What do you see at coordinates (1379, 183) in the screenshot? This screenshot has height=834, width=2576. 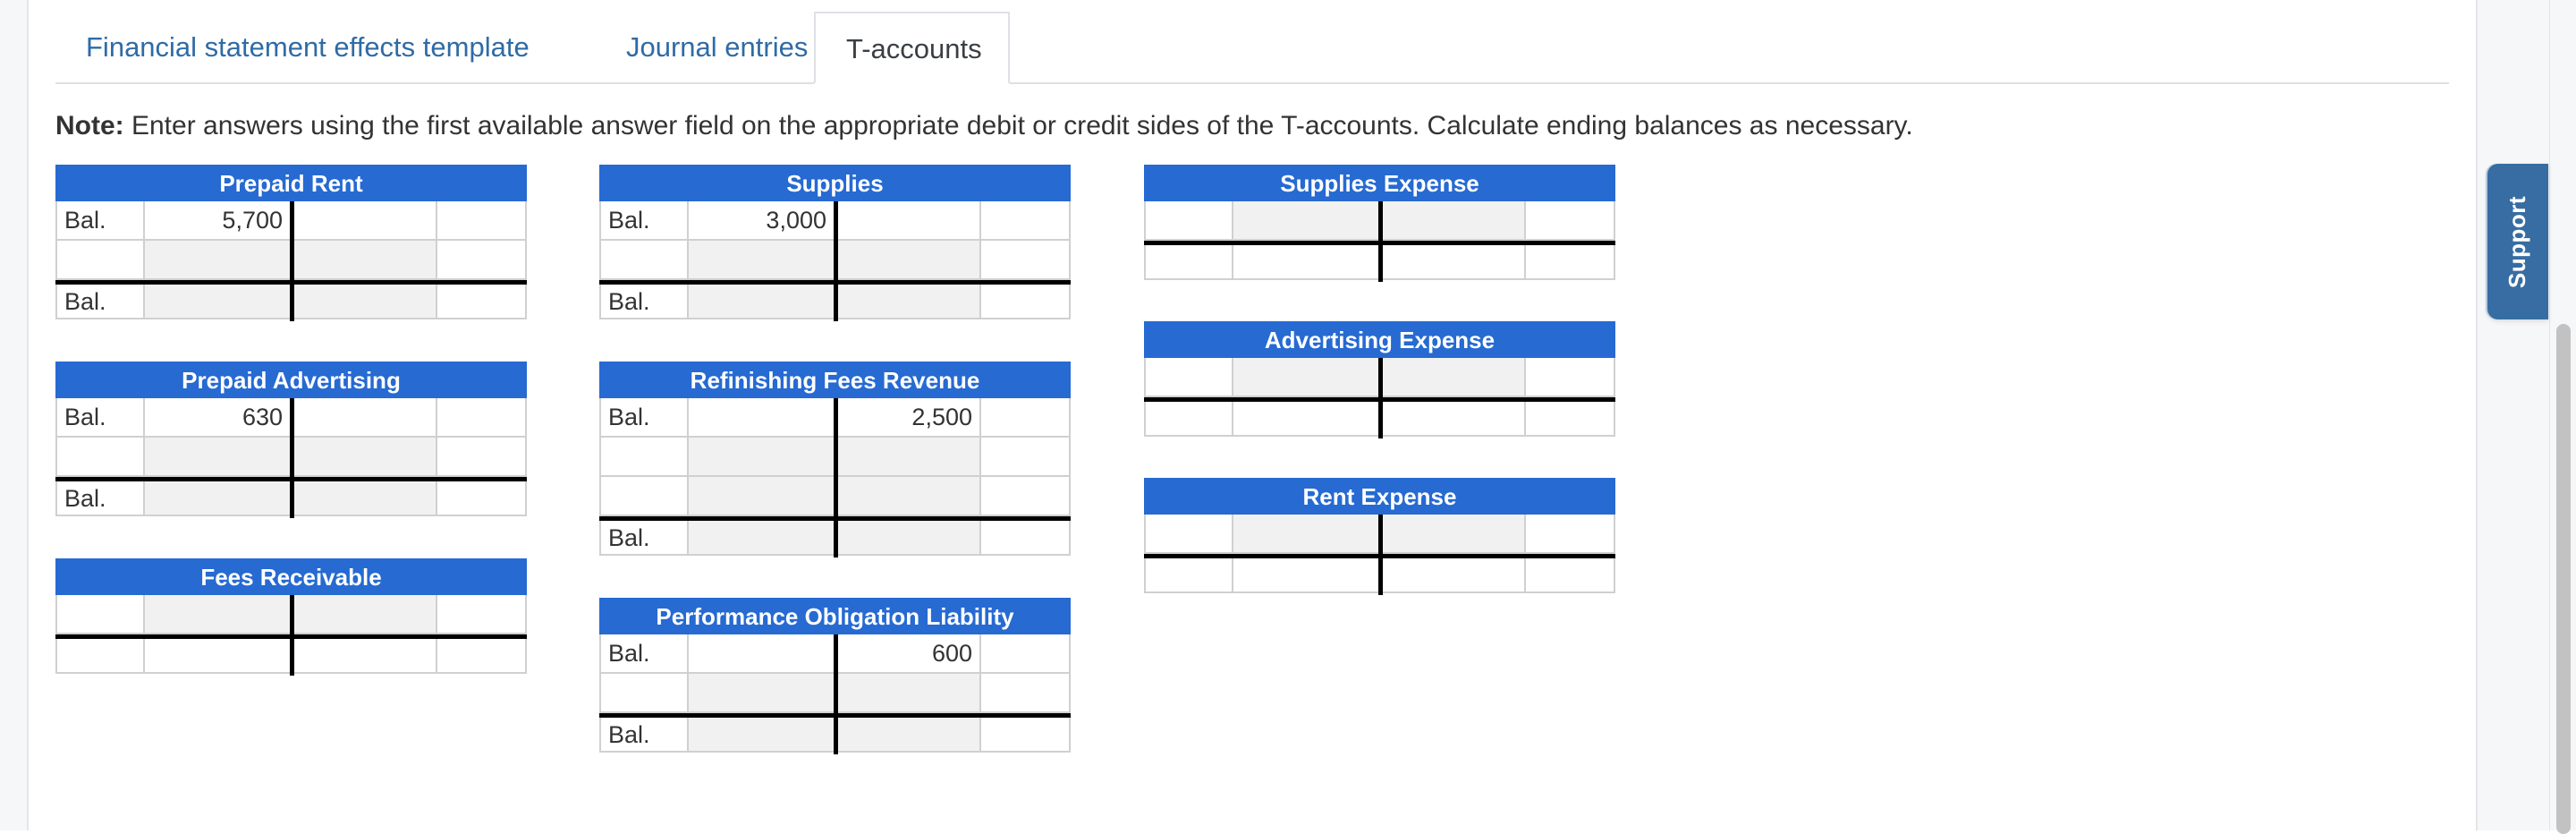 I see `account-title: Supplies Expense` at bounding box center [1379, 183].